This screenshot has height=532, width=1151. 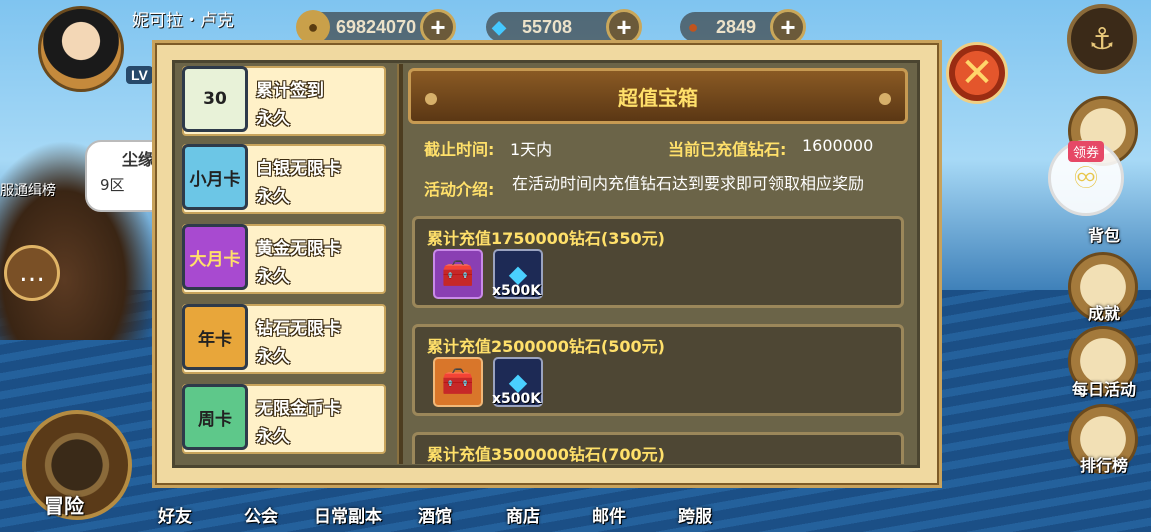 What do you see at coordinates (695, 514) in the screenshot?
I see `nav-cross-server: 跨服` at bounding box center [695, 514].